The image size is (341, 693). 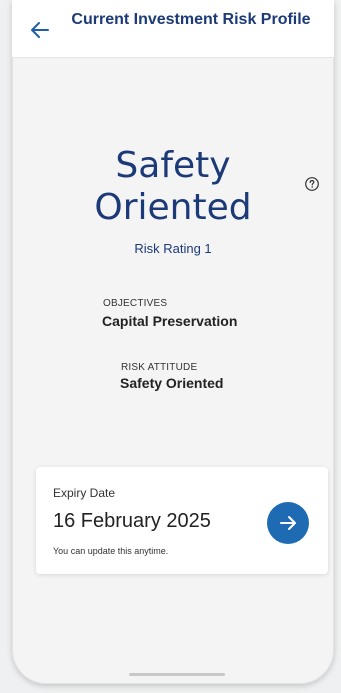 What do you see at coordinates (170, 321) in the screenshot?
I see `objectives-value: Capital Preservation` at bounding box center [170, 321].